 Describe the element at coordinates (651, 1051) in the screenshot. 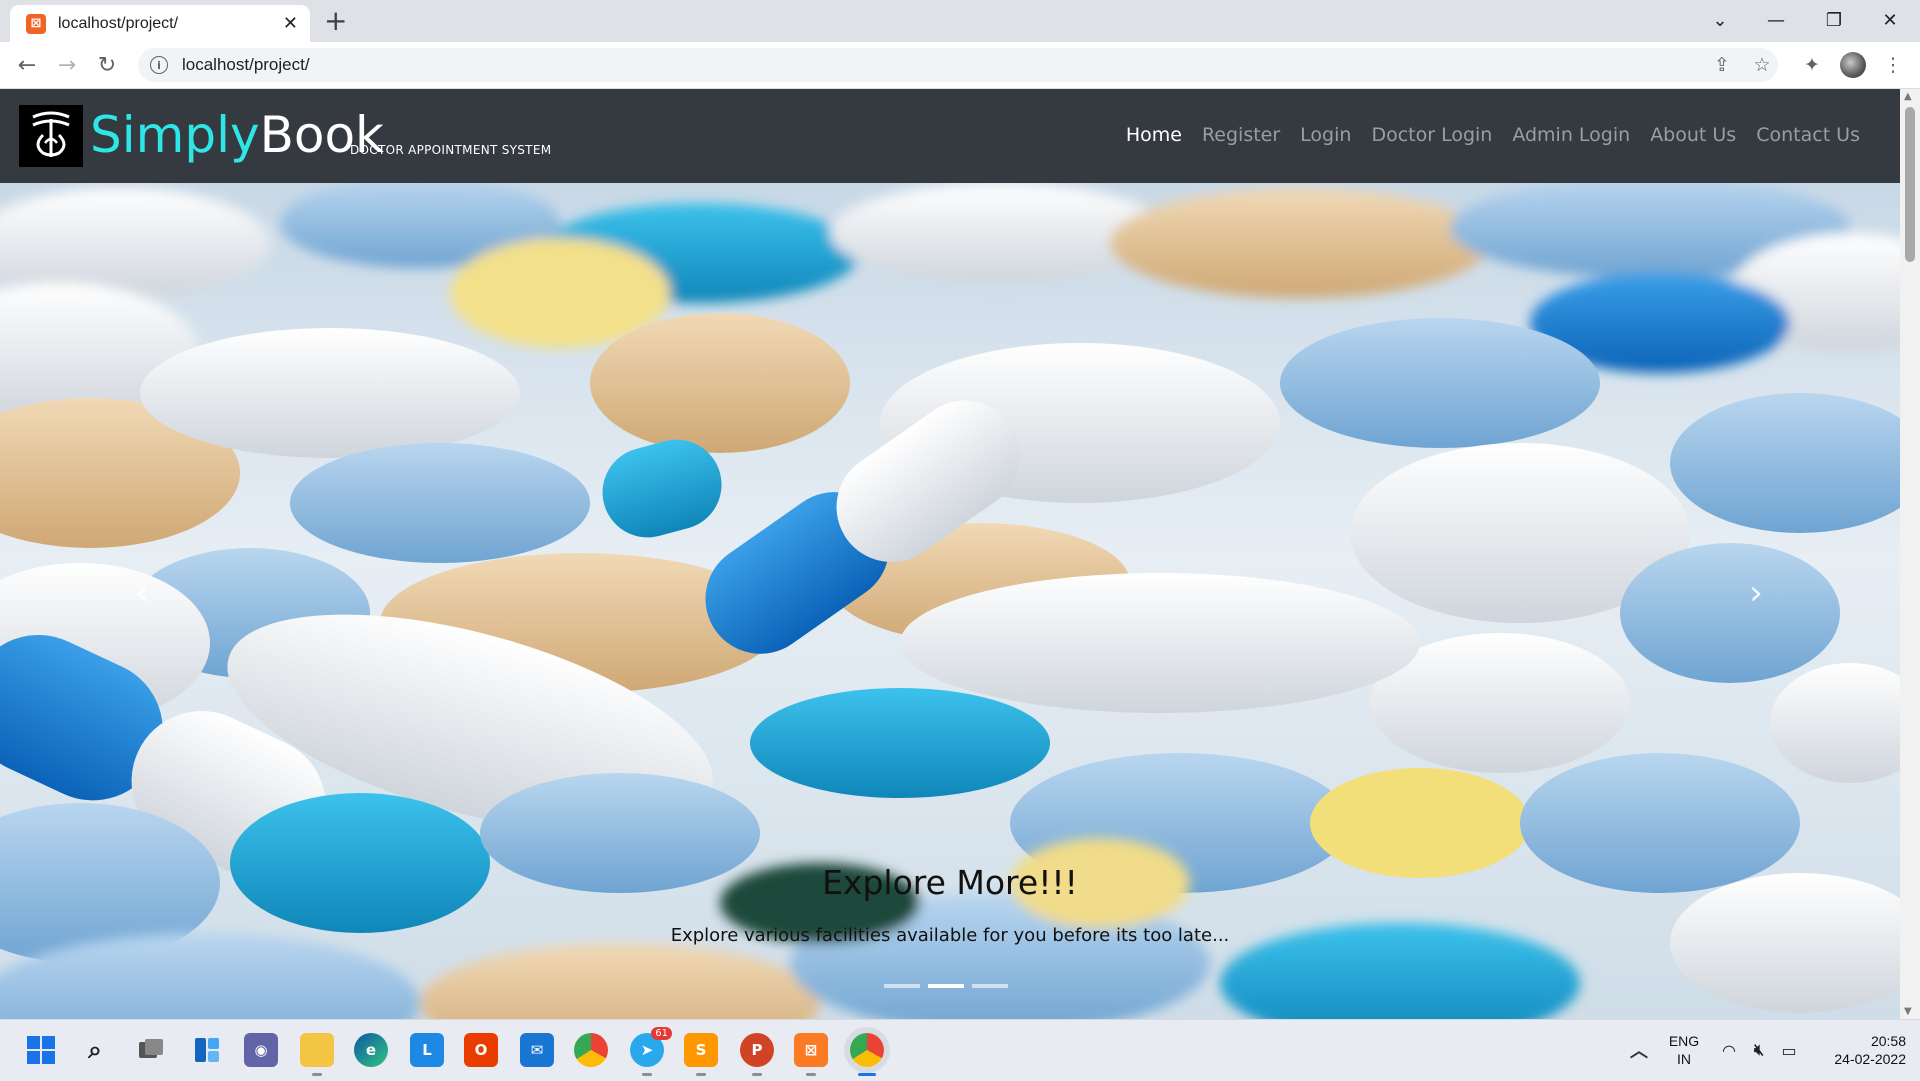

I see `telegram-icon: ➤ 61` at that location.